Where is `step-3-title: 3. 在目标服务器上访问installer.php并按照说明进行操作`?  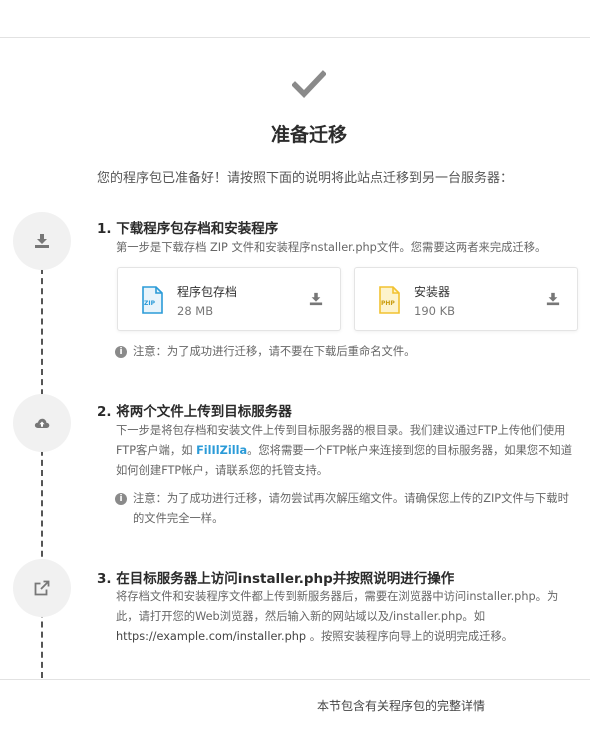 step-3-title: 3. 在目标服务器上访问installer.php并按照说明进行操作 is located at coordinates (276, 579).